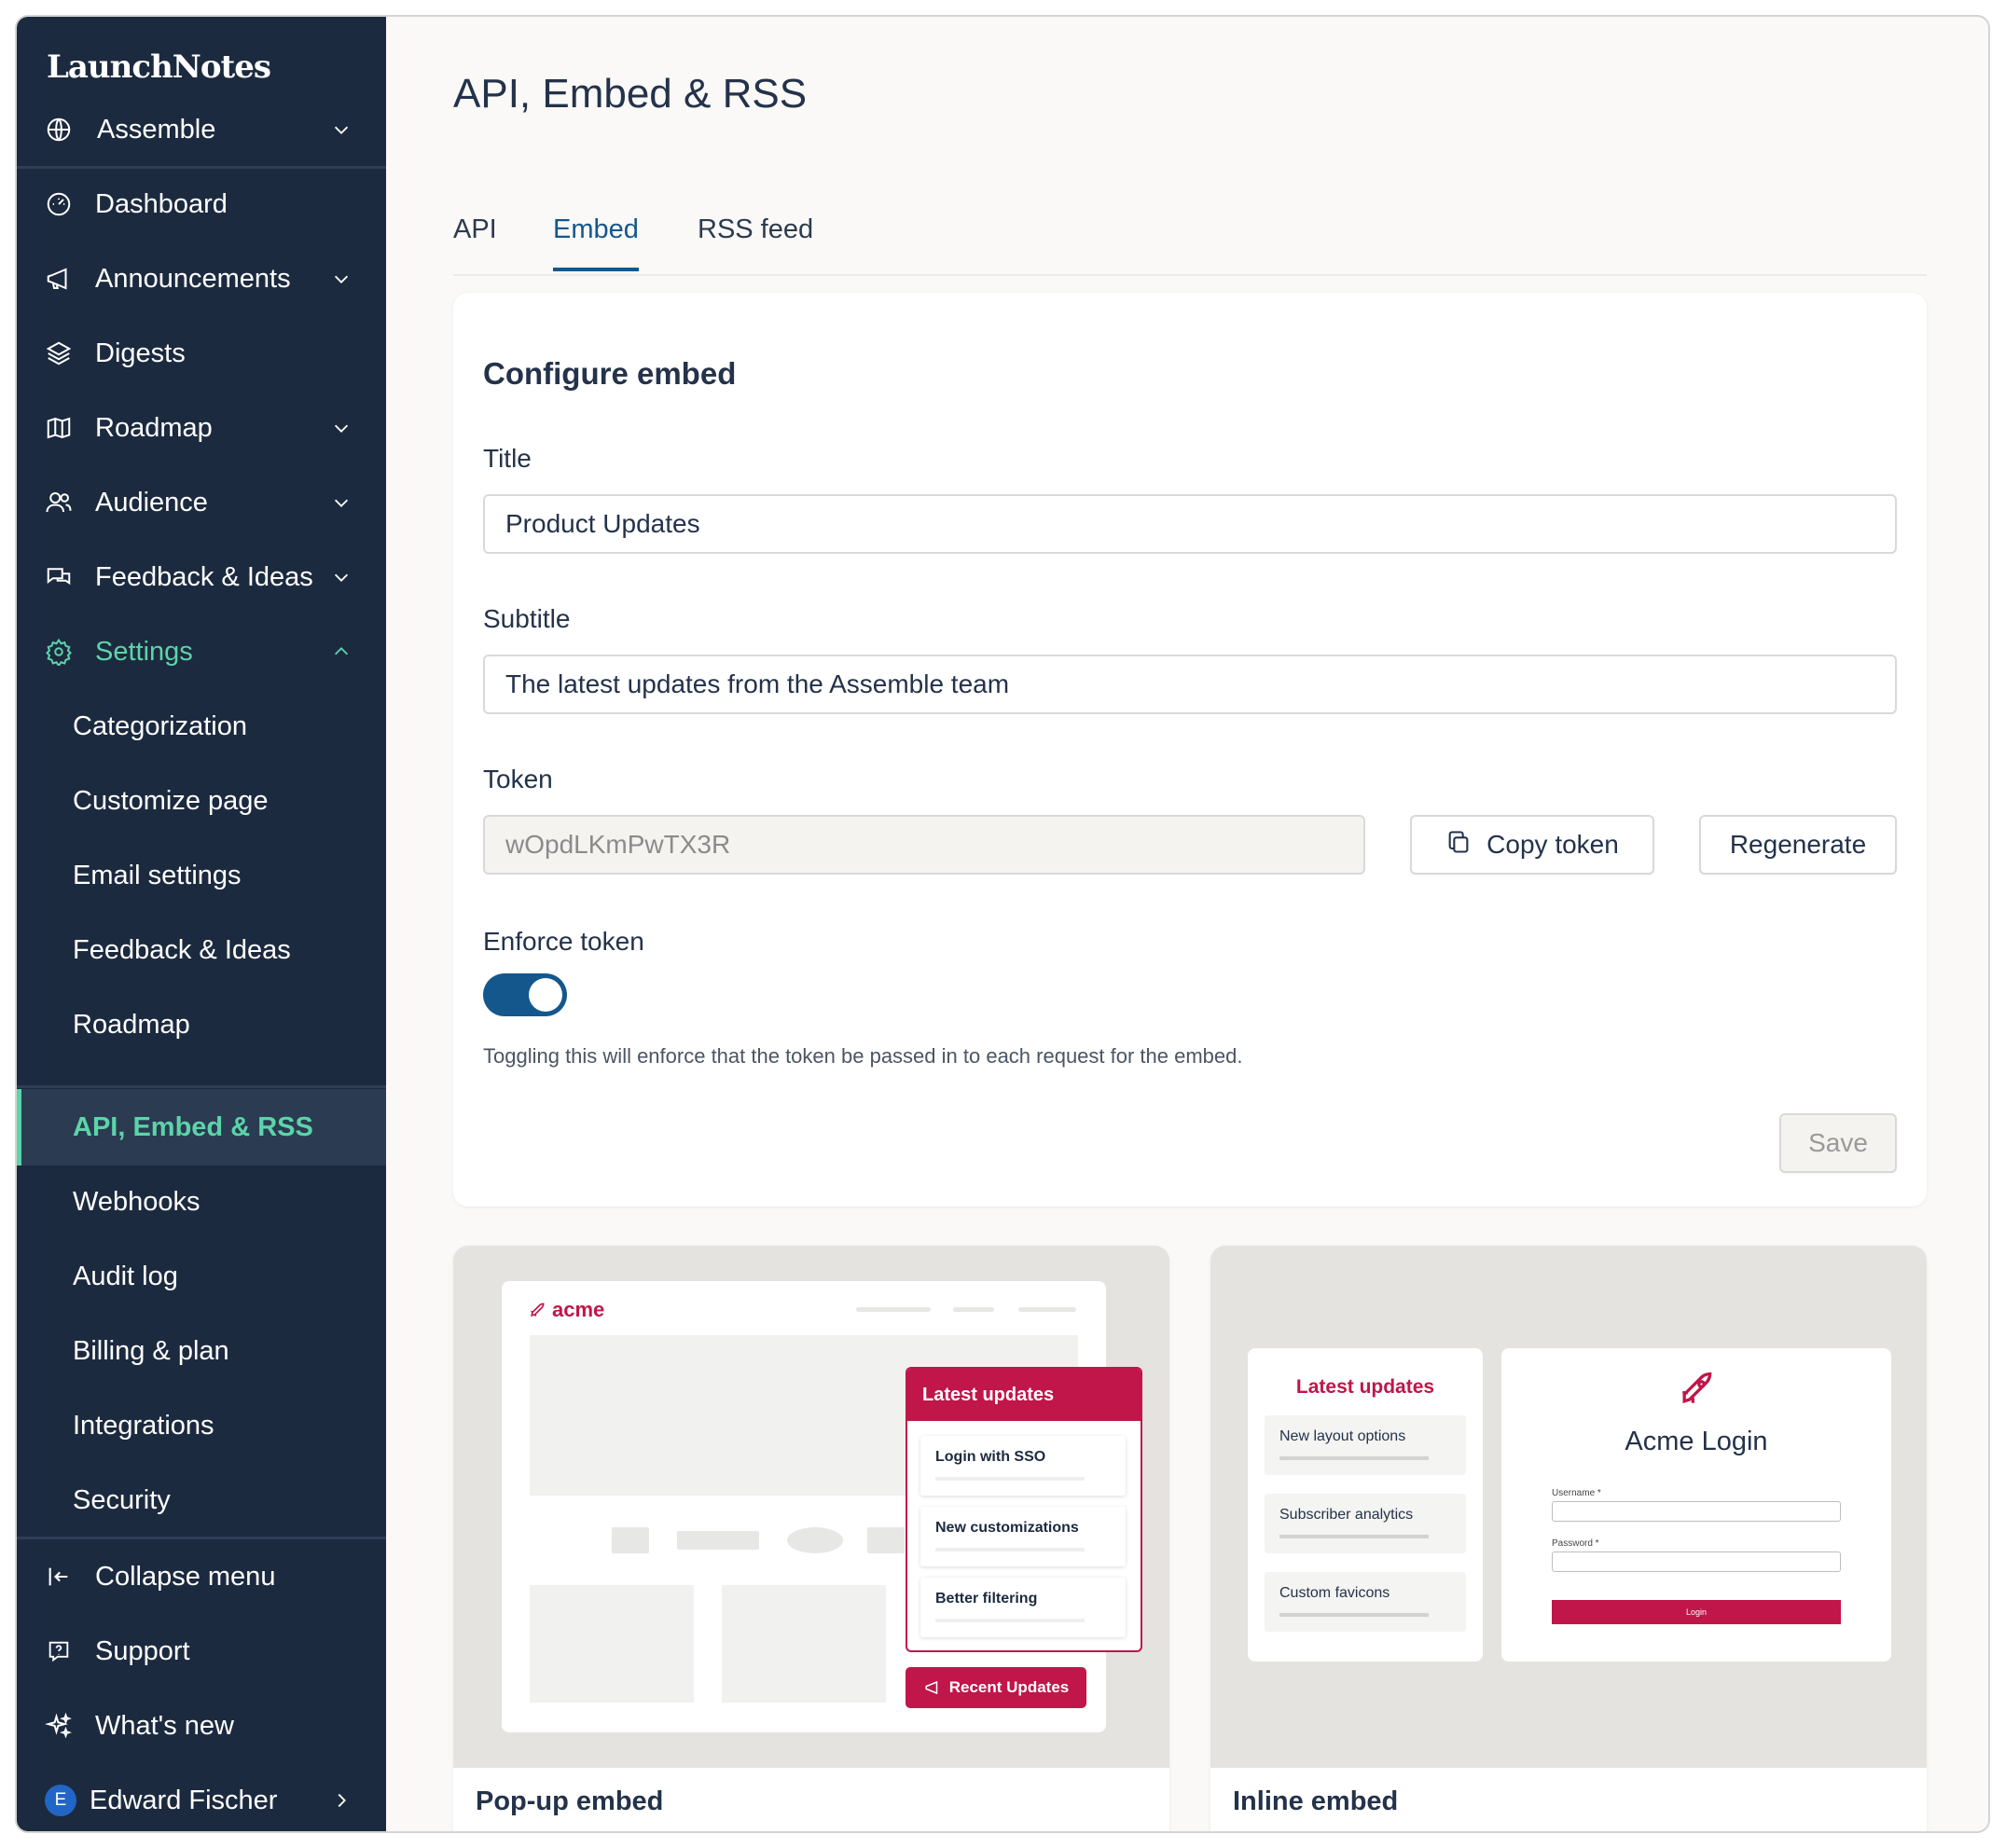 Image resolution: width=2005 pixels, height=1848 pixels. I want to click on tab-embed: Embed, so click(596, 242).